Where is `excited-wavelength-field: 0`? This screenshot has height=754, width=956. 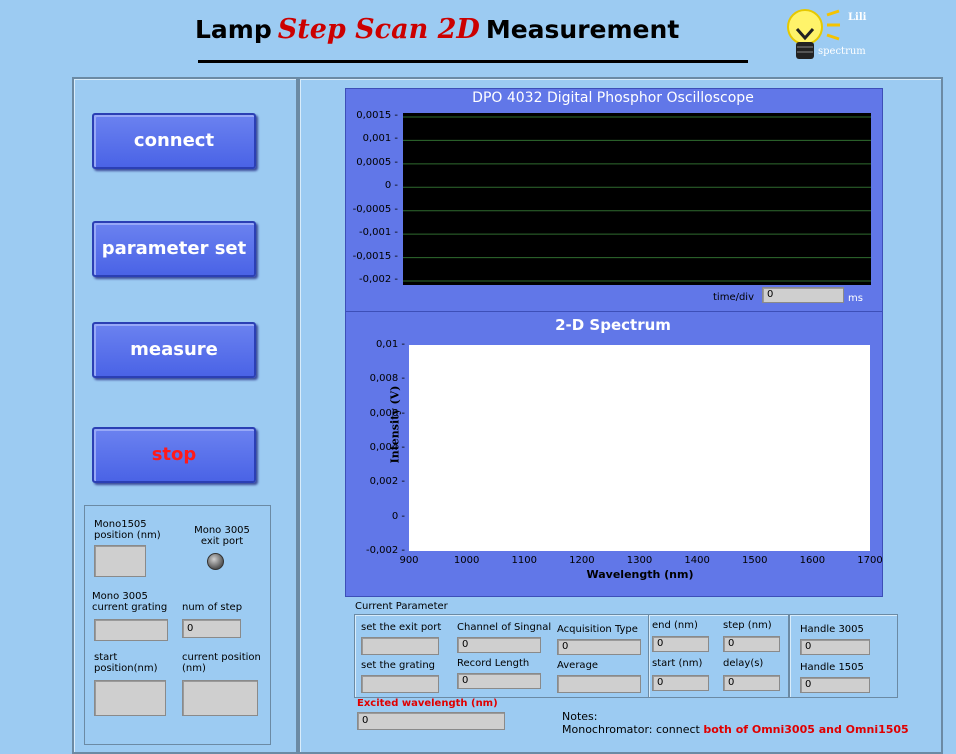
excited-wavelength-field: 0 is located at coordinates (431, 721).